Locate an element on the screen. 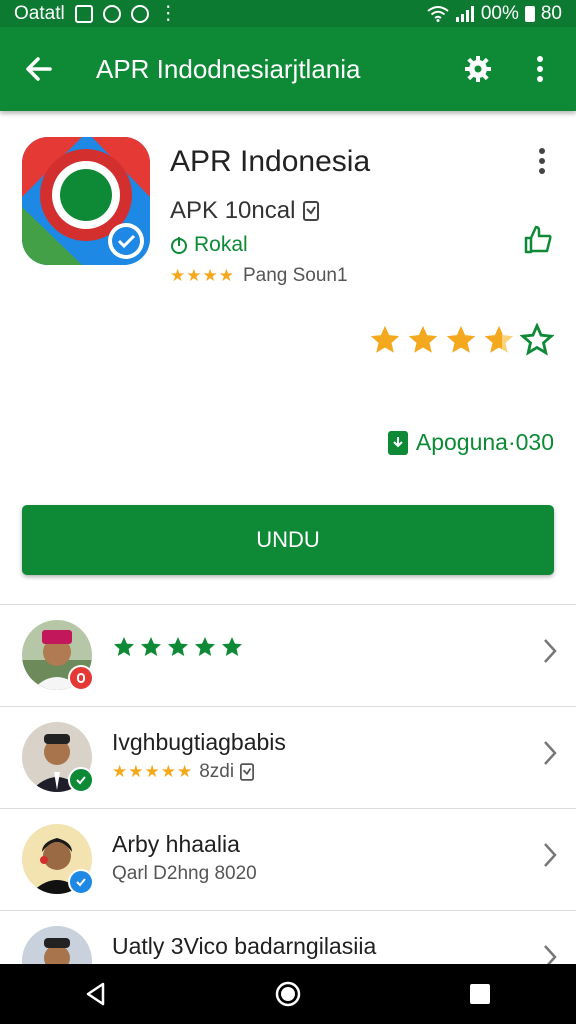  review-stars: ★★★★★ is located at coordinates (153, 771).